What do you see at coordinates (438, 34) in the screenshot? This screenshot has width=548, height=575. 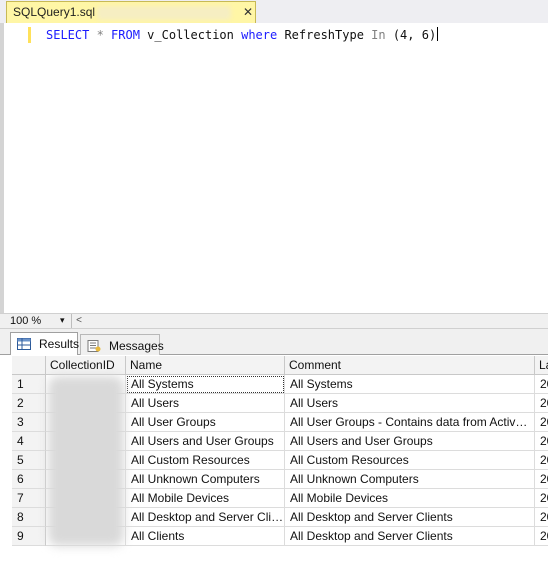 I see `text-caret` at bounding box center [438, 34].